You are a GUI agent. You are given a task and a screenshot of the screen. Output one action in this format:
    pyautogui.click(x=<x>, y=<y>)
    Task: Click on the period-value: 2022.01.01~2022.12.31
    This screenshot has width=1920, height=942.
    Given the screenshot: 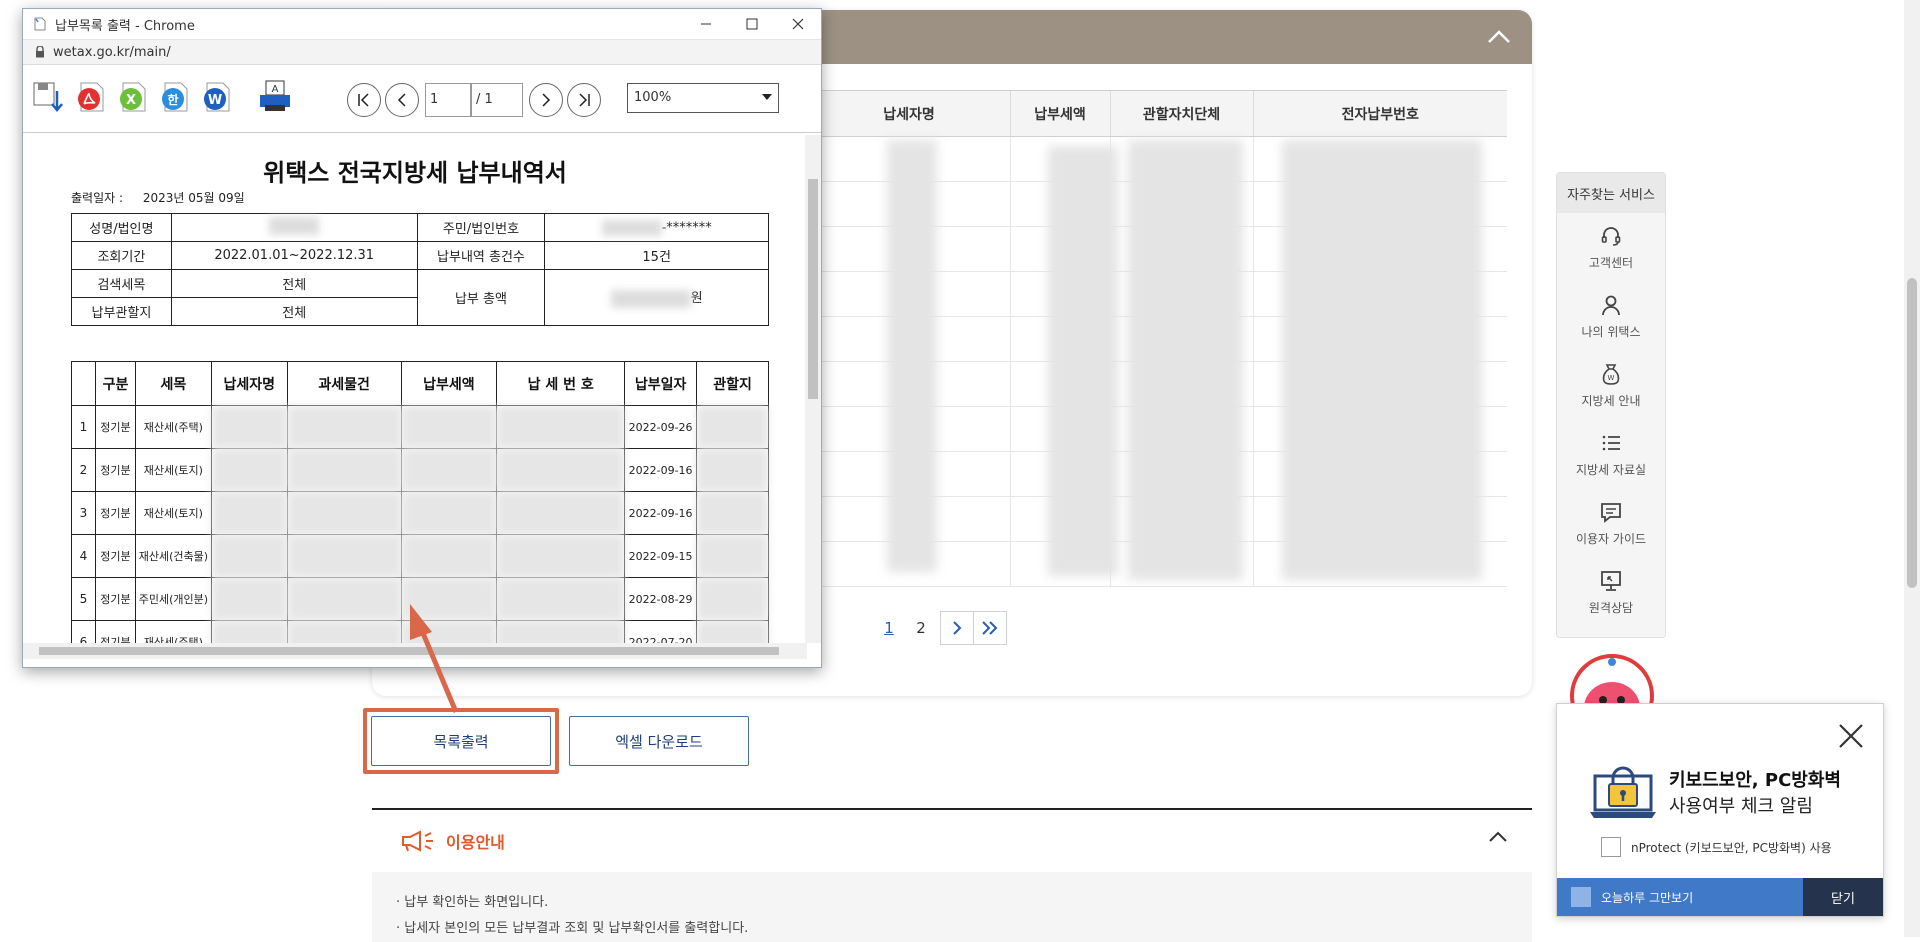 What is the action you would take?
    pyautogui.click(x=294, y=255)
    